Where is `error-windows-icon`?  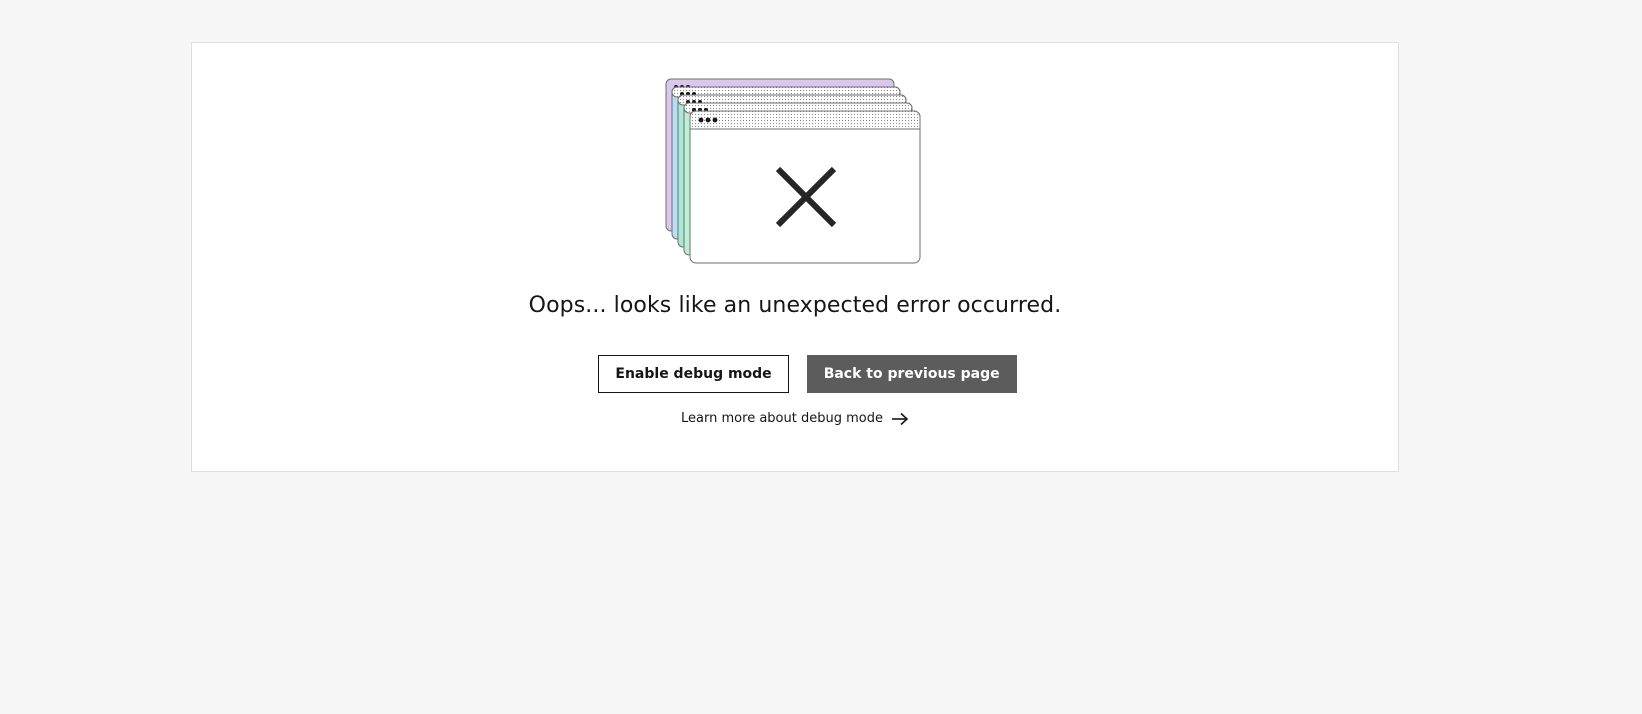 error-windows-icon is located at coordinates (793, 171).